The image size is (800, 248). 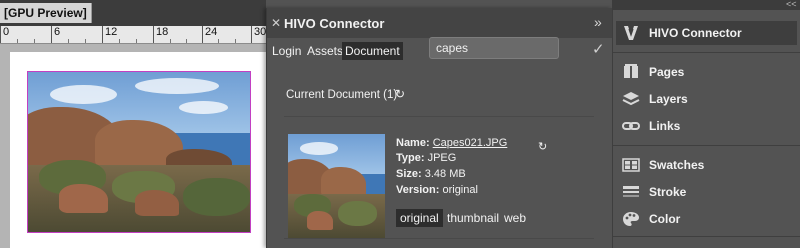 What do you see at coordinates (442, 158) in the screenshot?
I see `type-value: JPEG` at bounding box center [442, 158].